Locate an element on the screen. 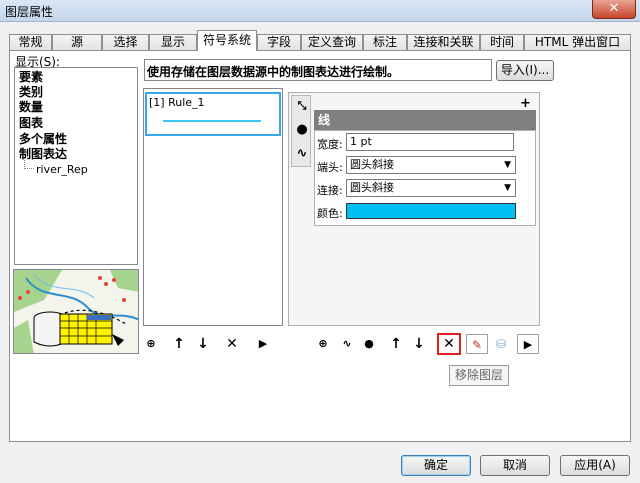 Image resolution: width=640 pixels, height=483 pixels. rule-label: [1] Rule_1 is located at coordinates (177, 102).